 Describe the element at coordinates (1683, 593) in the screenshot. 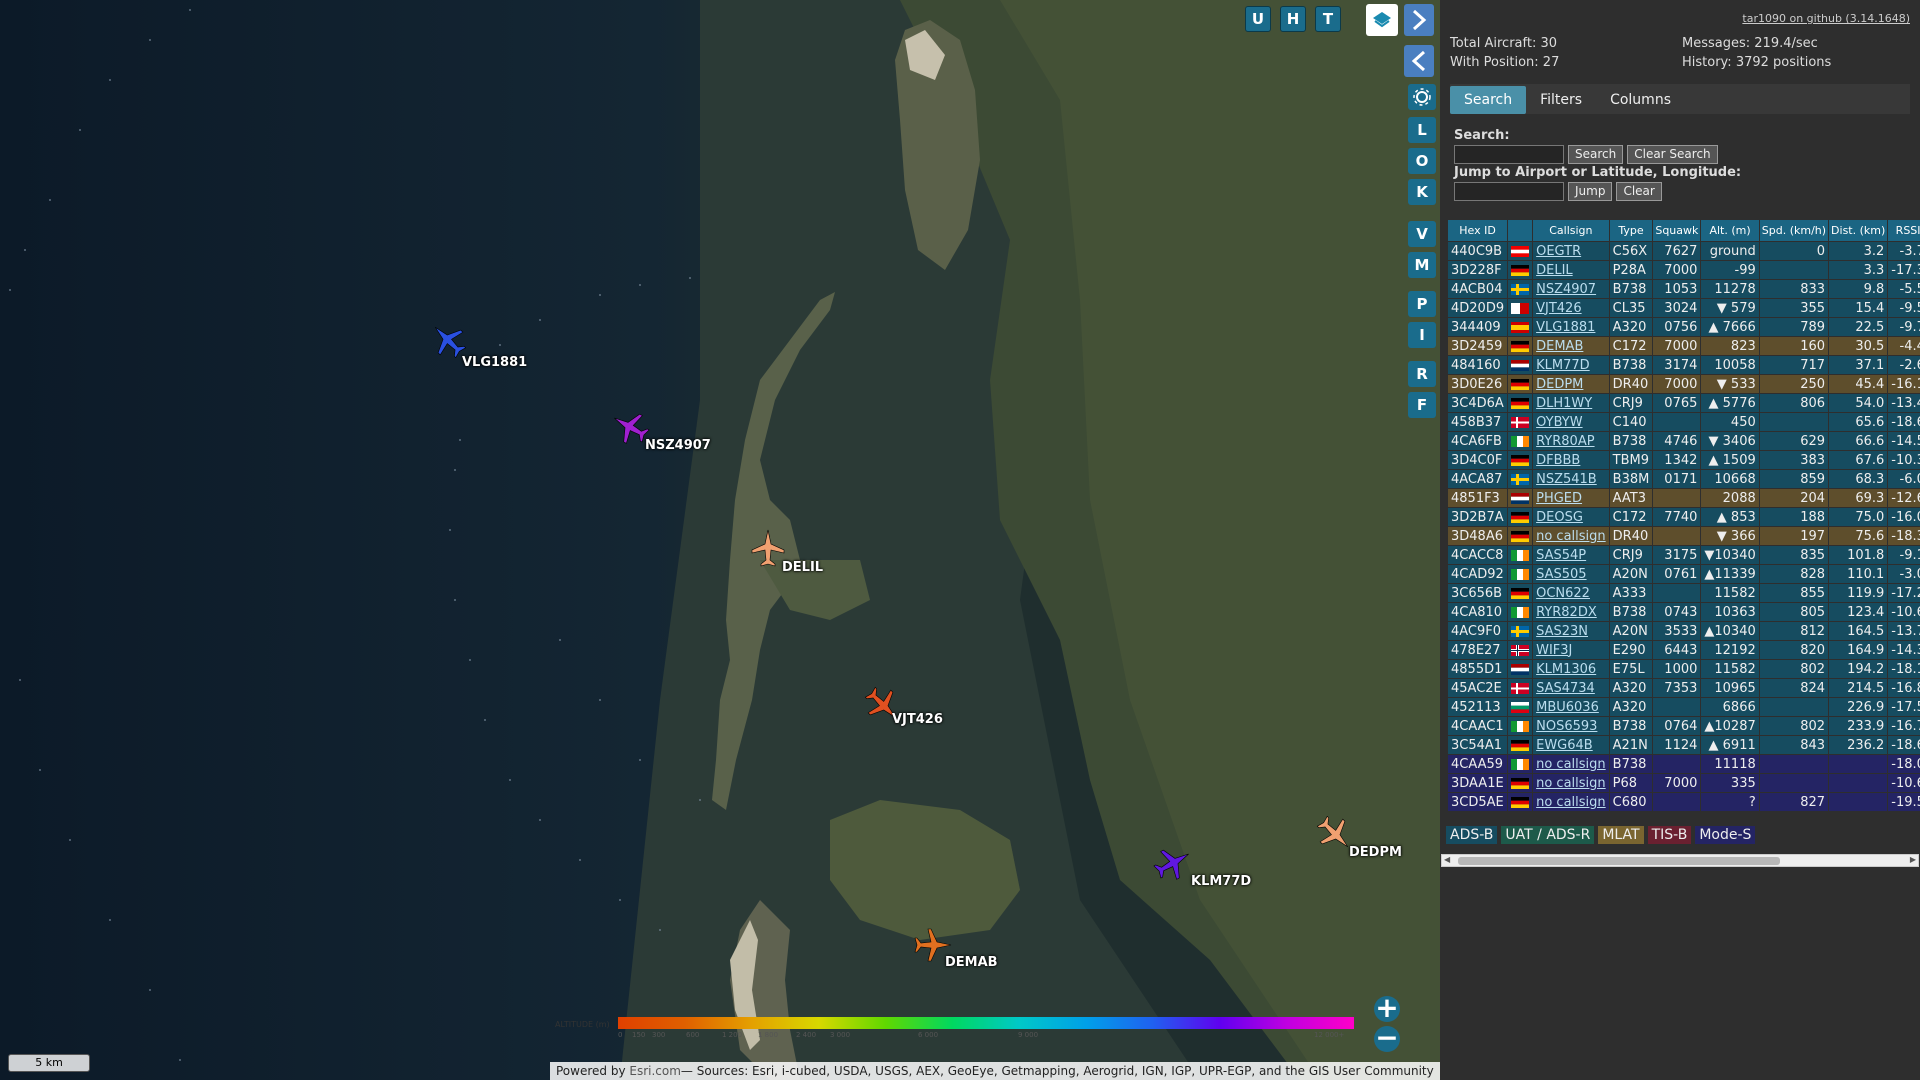

I see `table-row: 3C656B OCN622A333 11582855119.9-17.2` at that location.